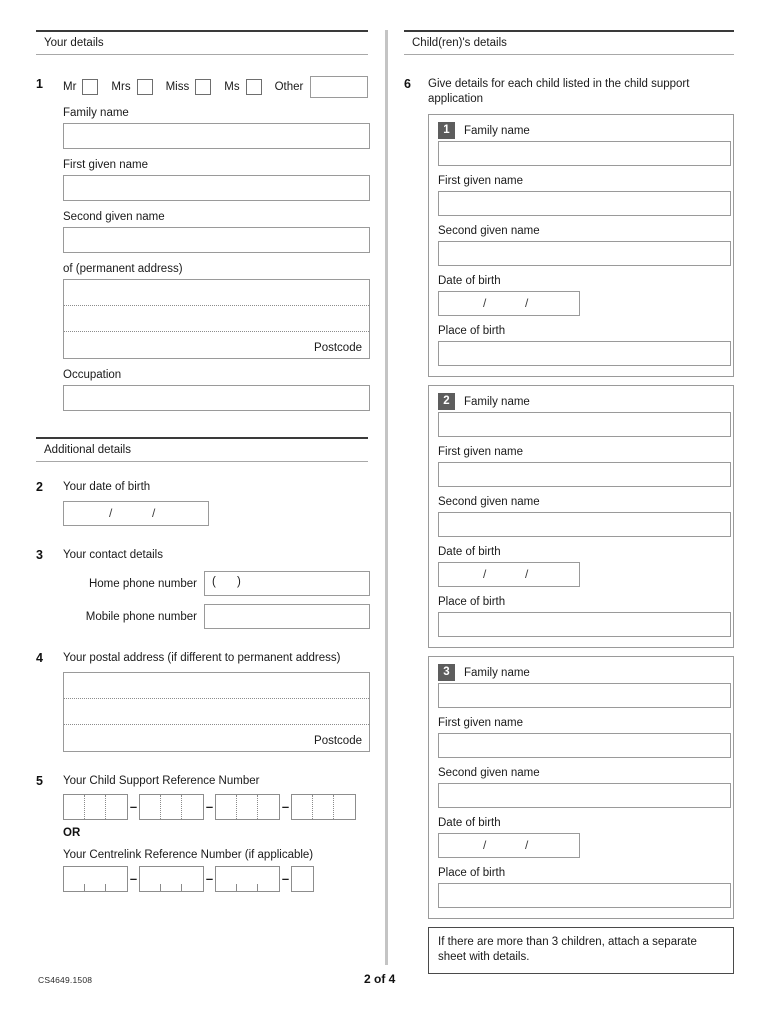  What do you see at coordinates (216, 398) in the screenshot?
I see `occupation-input` at bounding box center [216, 398].